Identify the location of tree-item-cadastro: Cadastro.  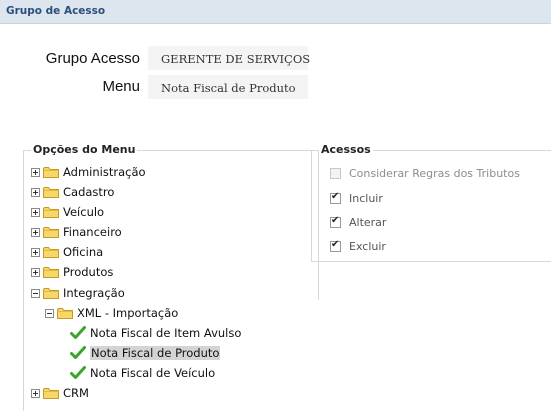
(72, 192).